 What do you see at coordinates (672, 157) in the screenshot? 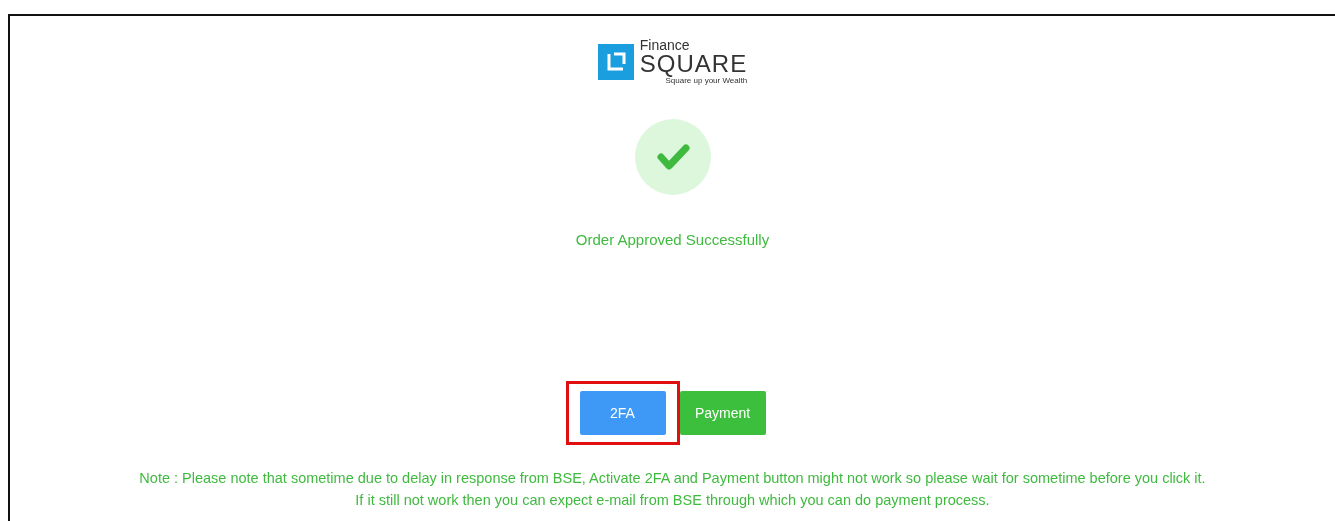
I see `success-check-icon` at bounding box center [672, 157].